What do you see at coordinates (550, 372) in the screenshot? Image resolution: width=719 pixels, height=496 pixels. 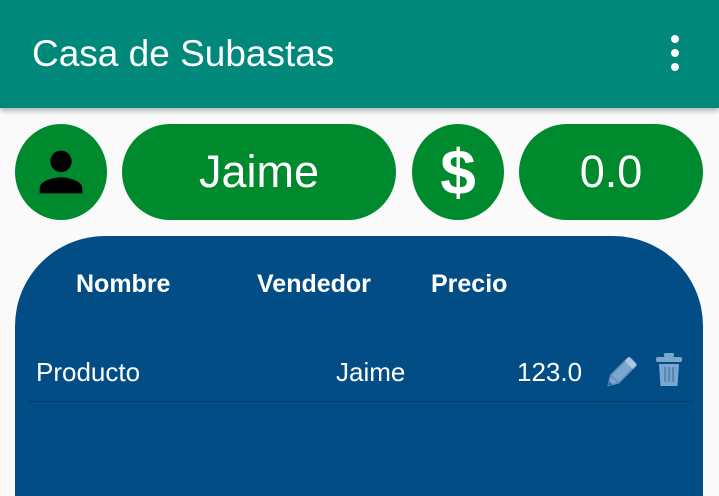 I see `row-price: 123.0` at bounding box center [550, 372].